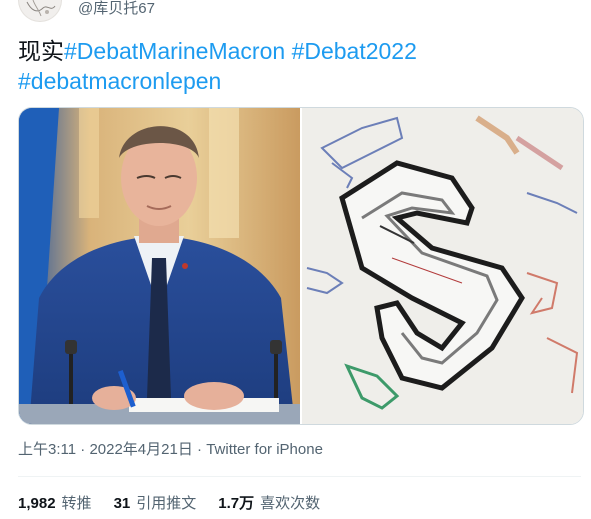  What do you see at coordinates (41, 51) in the screenshot?
I see `tweet-text-prefix: 现实` at bounding box center [41, 51].